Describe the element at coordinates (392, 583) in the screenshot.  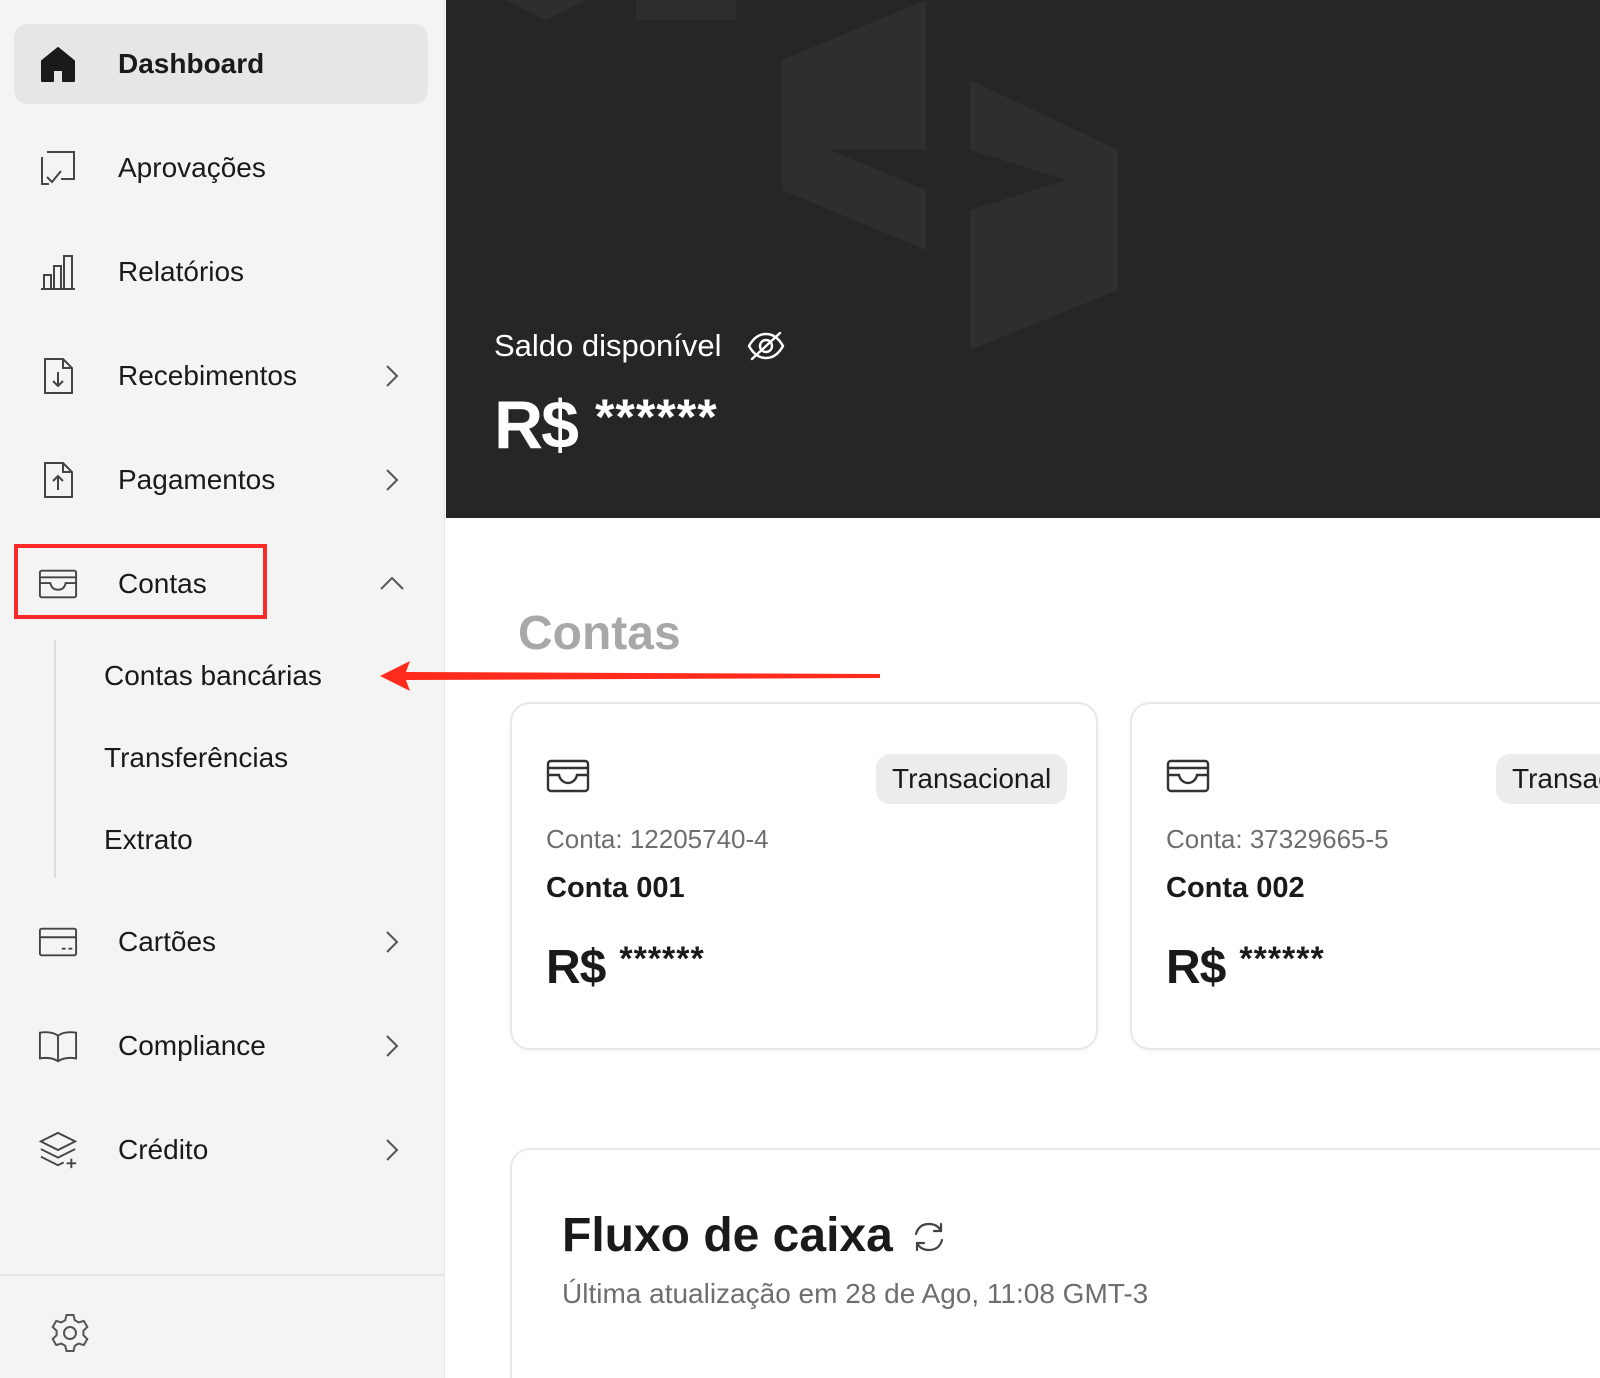
I see `chevron-up-icon` at that location.